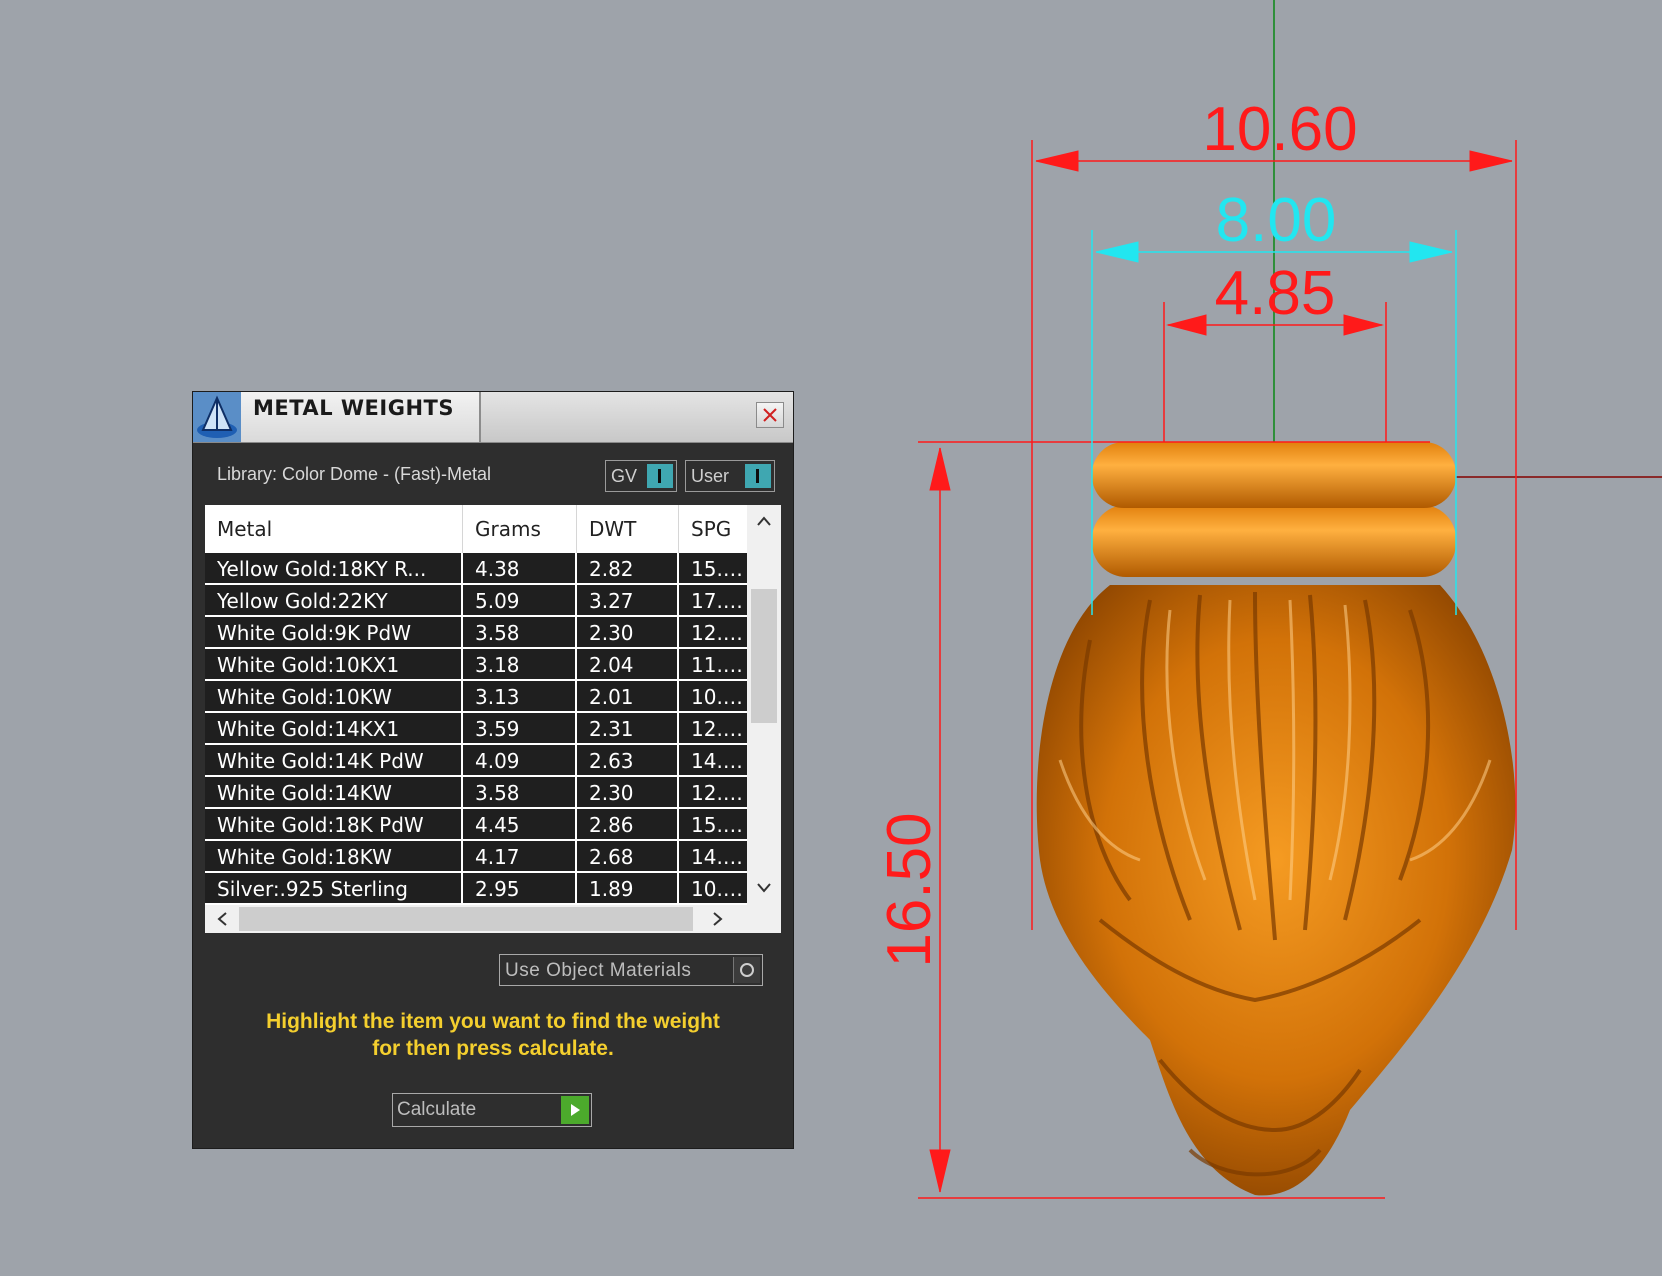  What do you see at coordinates (334, 793) in the screenshot?
I see `cell-metal: White Gold:14KW` at bounding box center [334, 793].